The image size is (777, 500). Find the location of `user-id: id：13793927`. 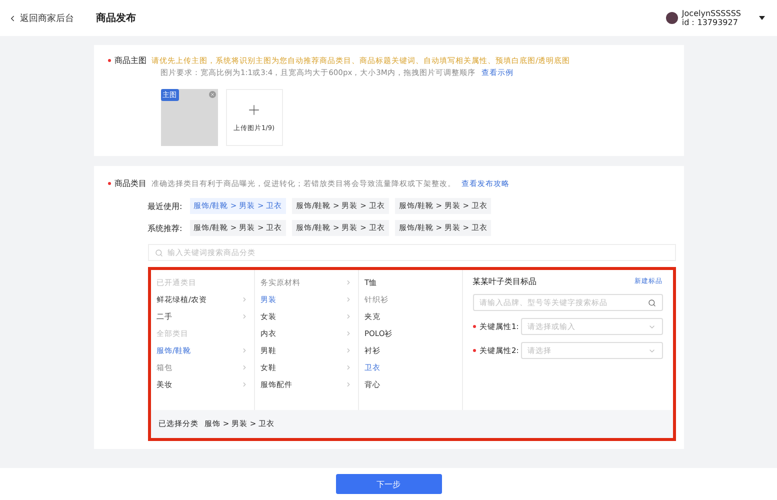

user-id: id：13793927 is located at coordinates (710, 22).